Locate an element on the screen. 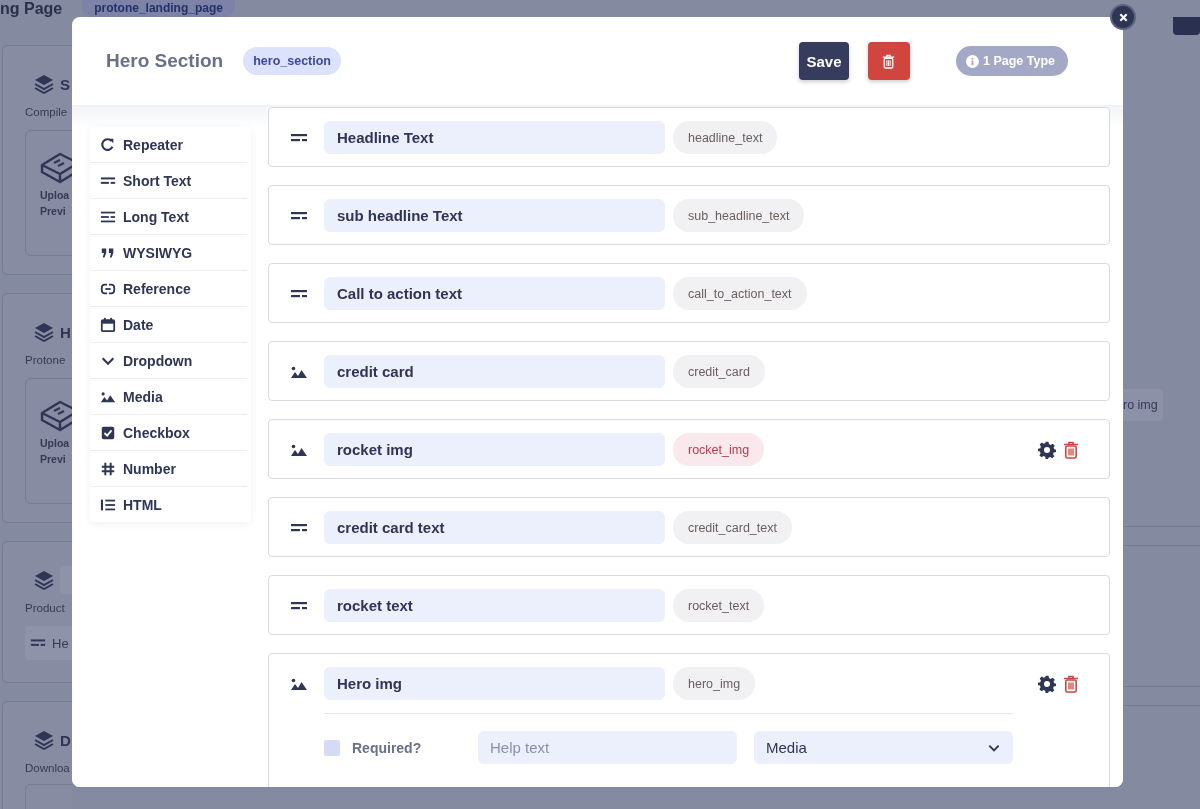 This screenshot has height=809, width=1200. field-chip: He is located at coordinates (48, 643).